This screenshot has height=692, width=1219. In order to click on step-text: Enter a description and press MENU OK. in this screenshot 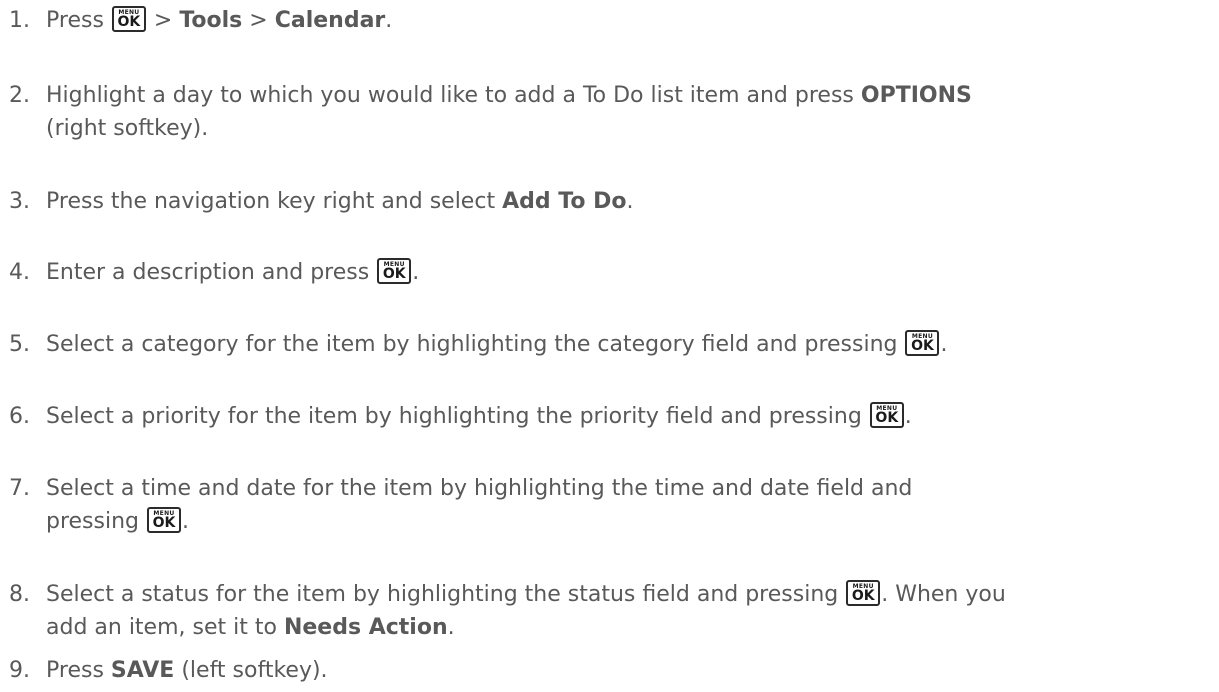, I will do `click(233, 271)`.